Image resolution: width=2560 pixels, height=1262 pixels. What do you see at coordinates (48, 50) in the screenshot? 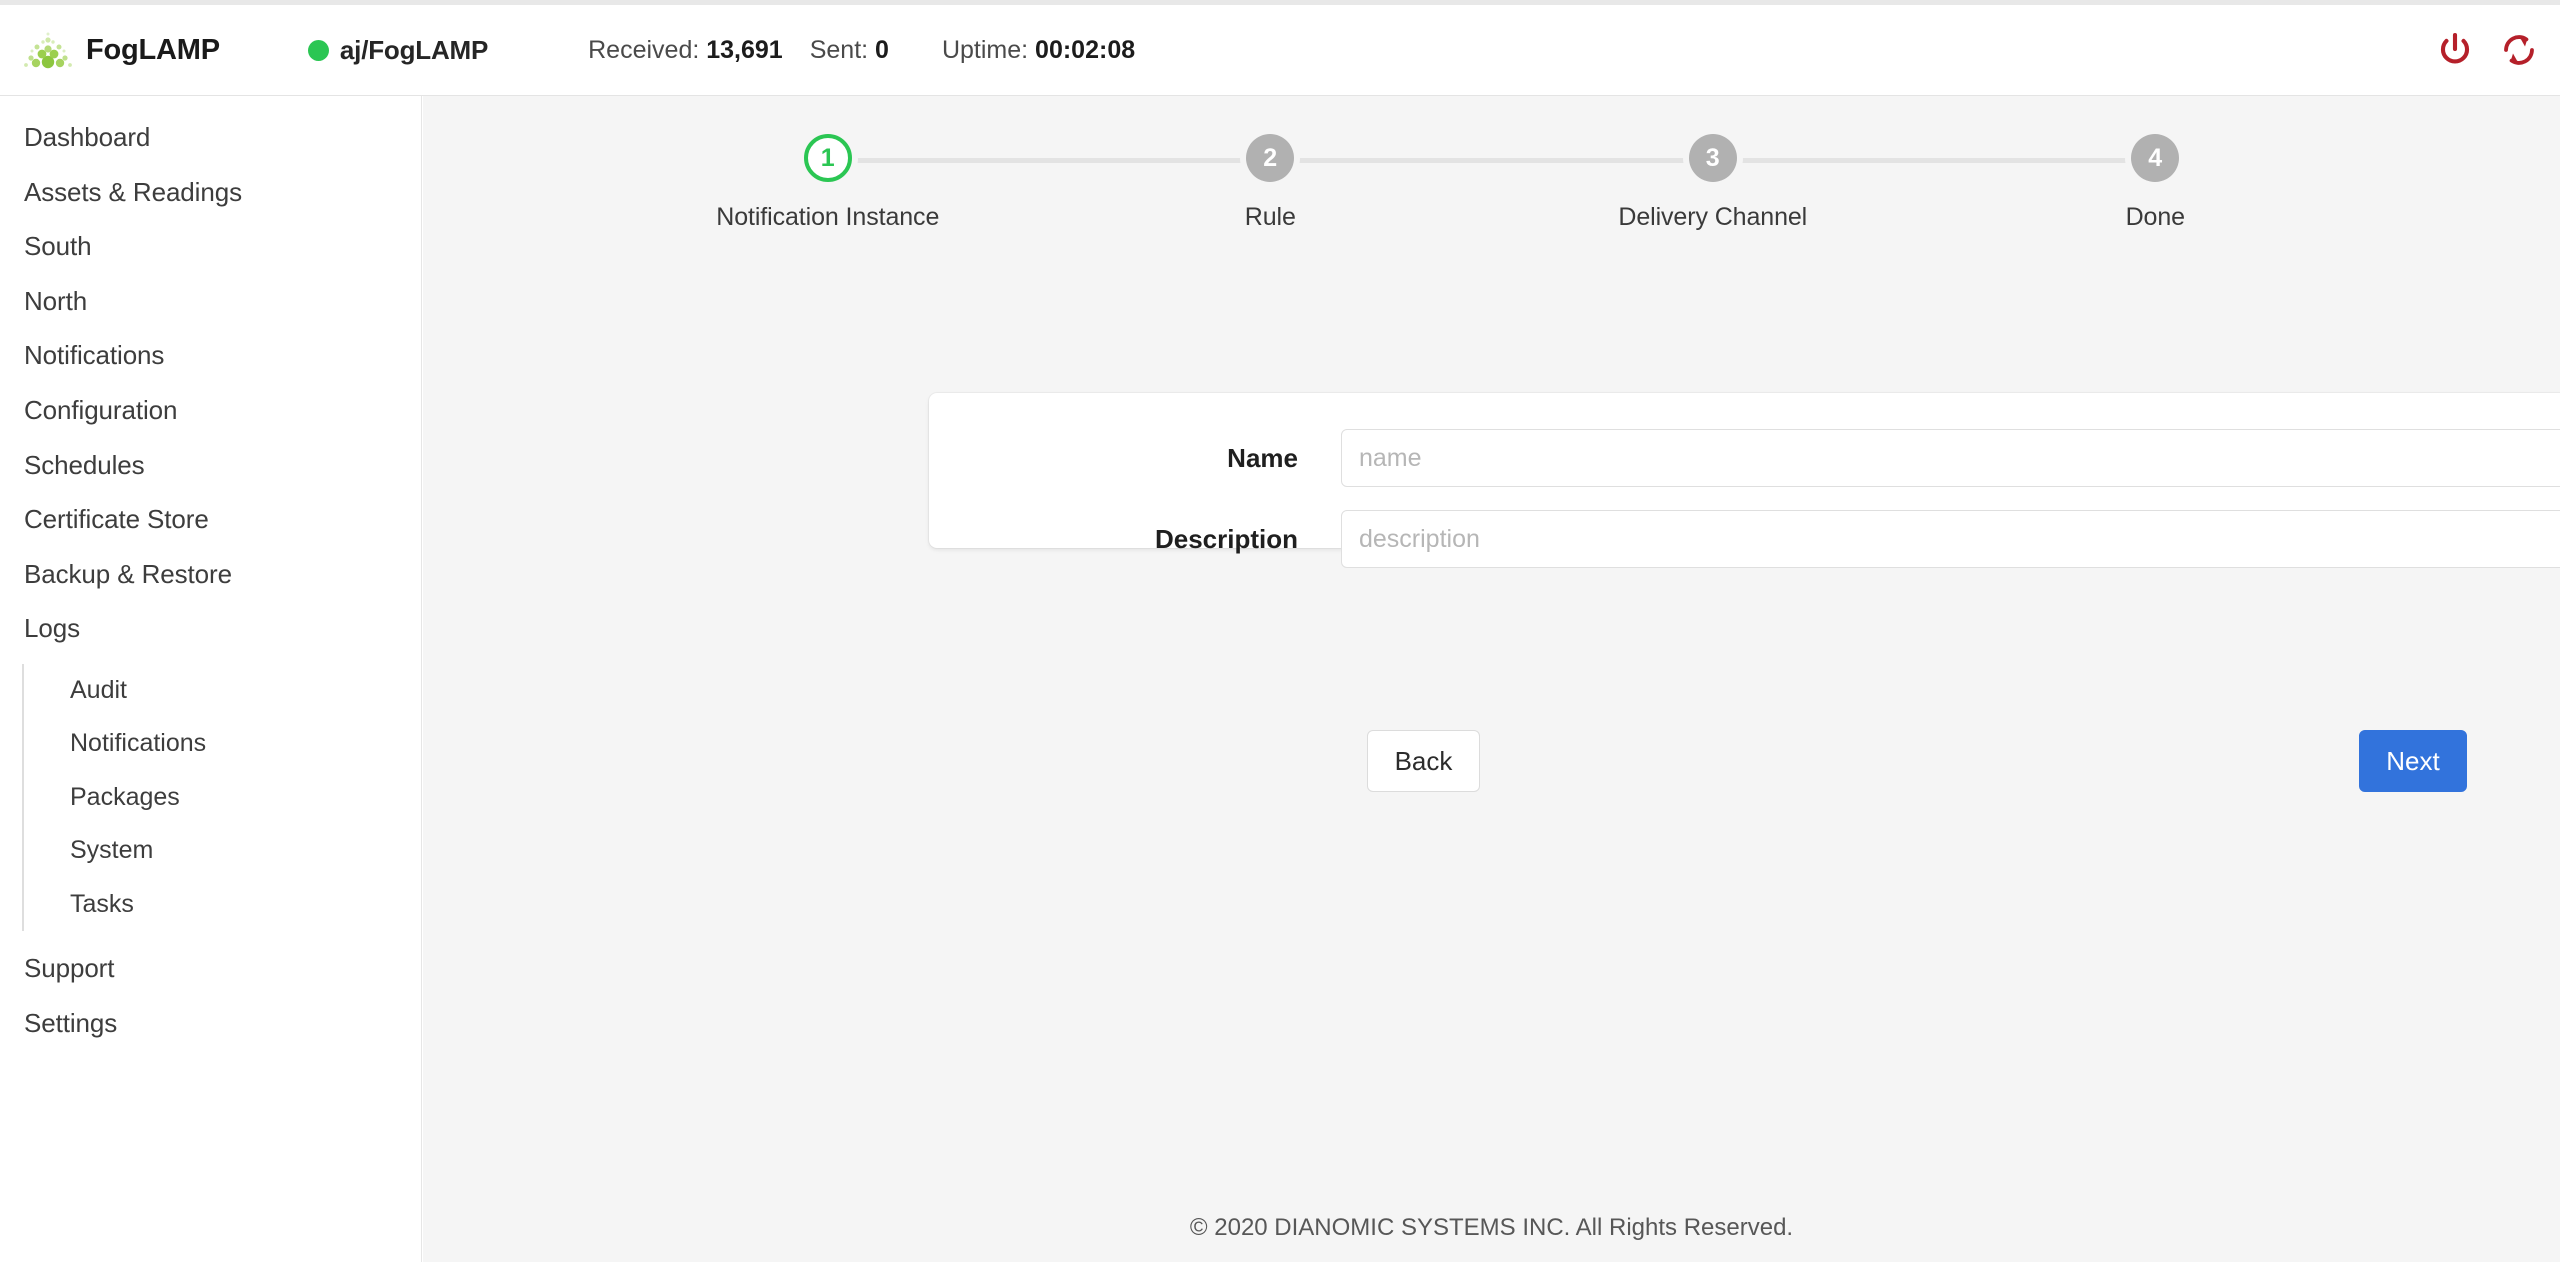
I see `fog-dots-logo-icon` at bounding box center [48, 50].